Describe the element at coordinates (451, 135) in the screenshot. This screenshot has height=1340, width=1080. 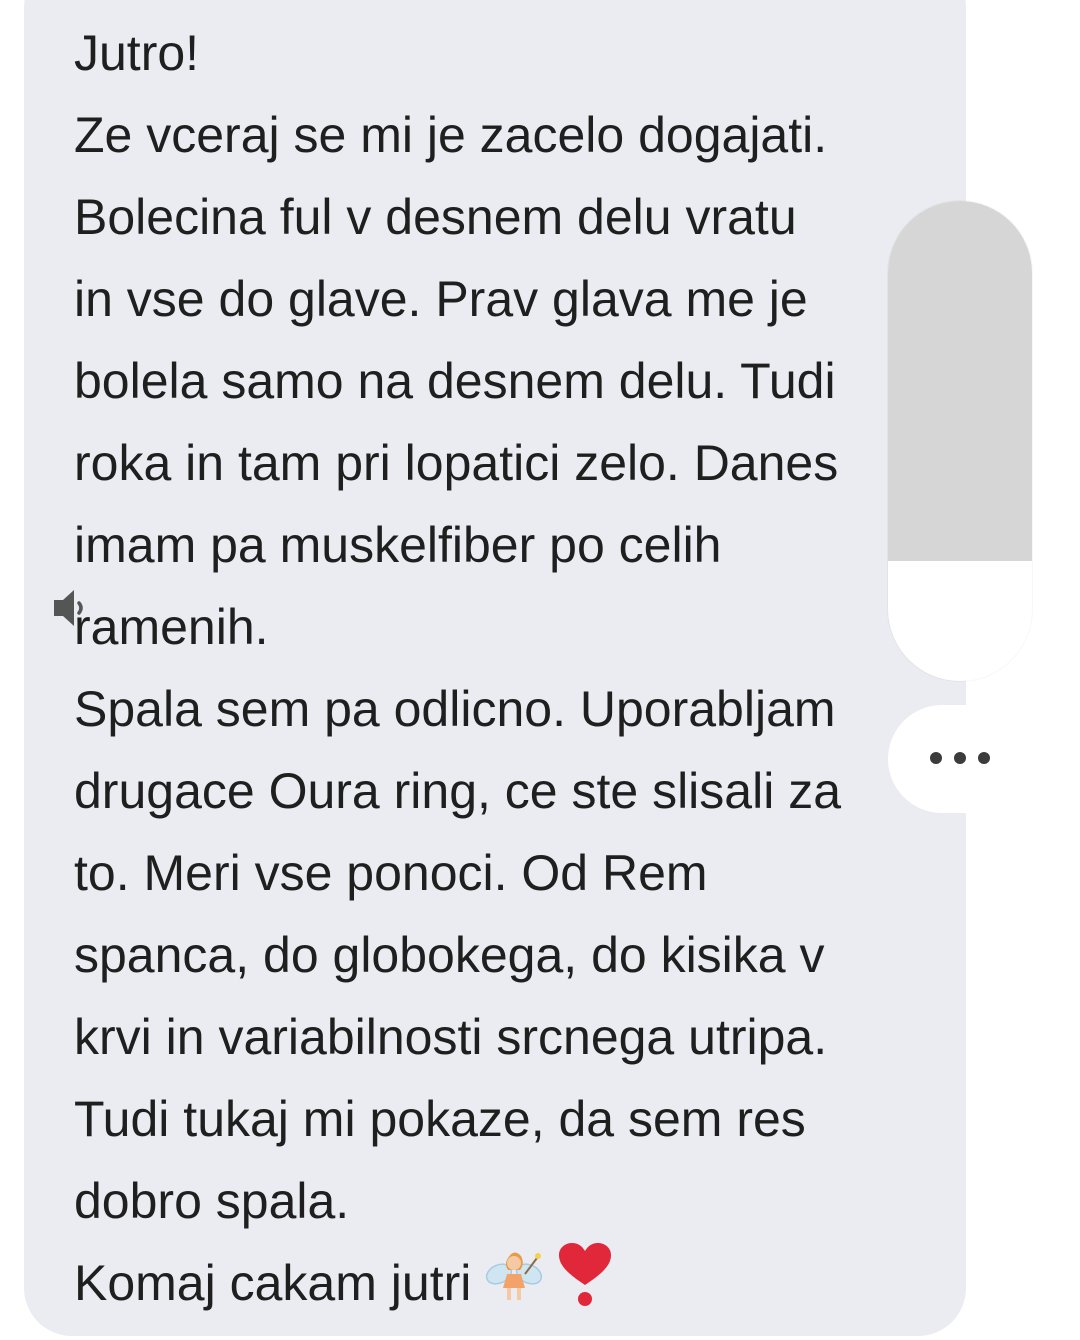
I see `message-line: Ze vceraj se mi je zacelo dogajati.` at that location.